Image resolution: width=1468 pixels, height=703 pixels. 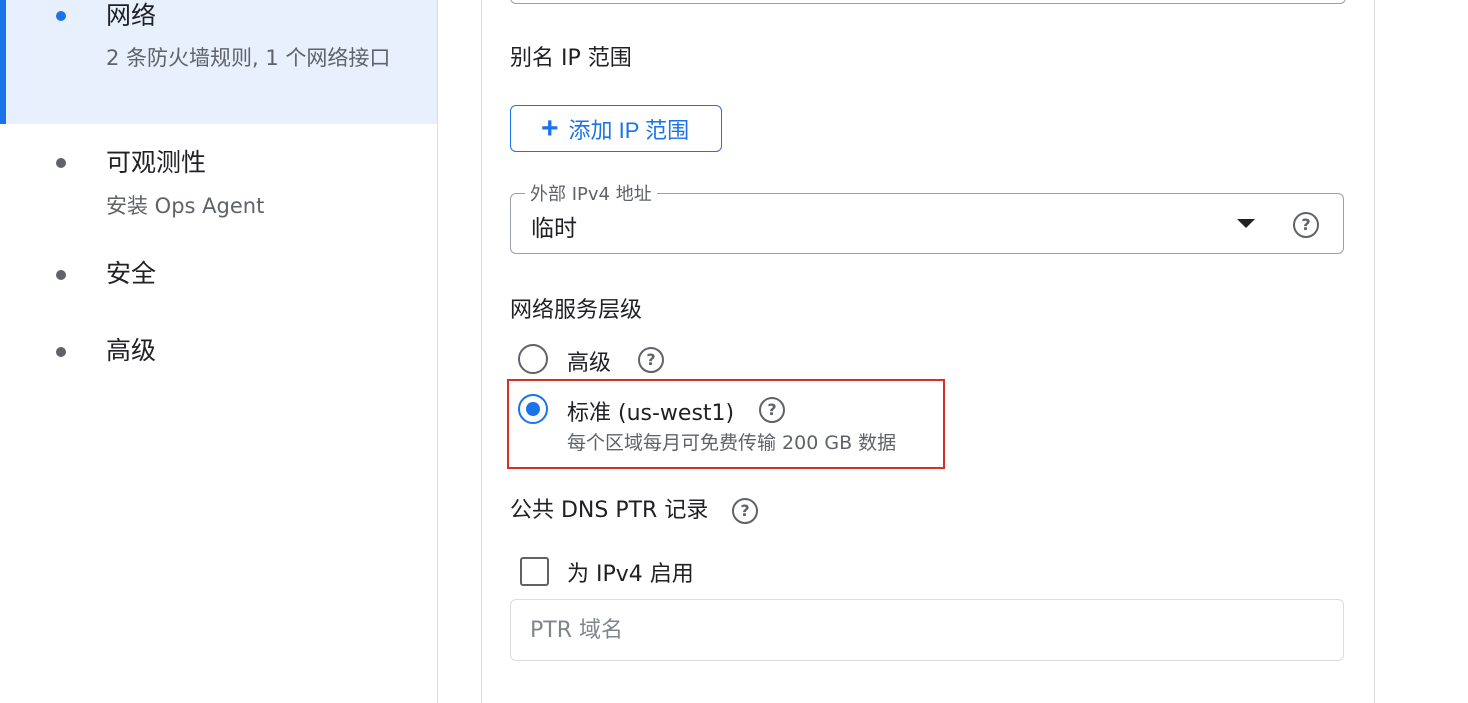 What do you see at coordinates (218, 185) in the screenshot?
I see `sidebar-item-observability: 可观测性 安装 Ops Agent` at bounding box center [218, 185].